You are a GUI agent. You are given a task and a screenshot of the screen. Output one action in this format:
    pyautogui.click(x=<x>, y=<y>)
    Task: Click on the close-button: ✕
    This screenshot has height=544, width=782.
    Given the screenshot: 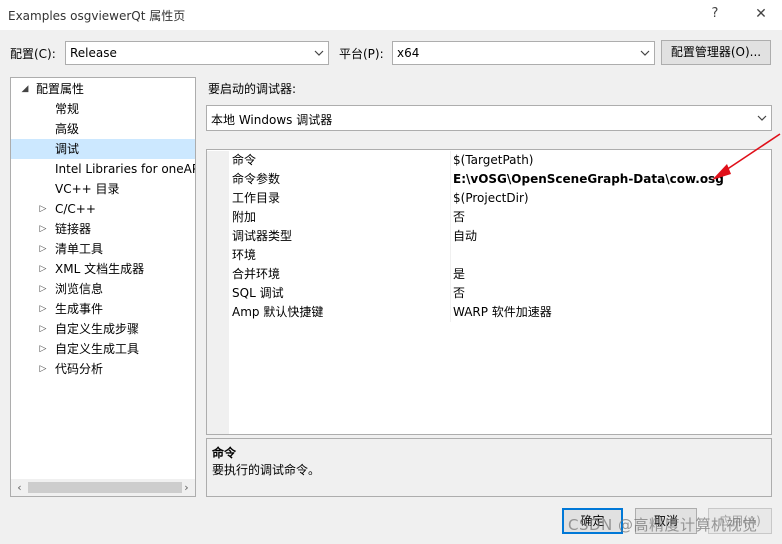 What is the action you would take?
    pyautogui.click(x=761, y=14)
    